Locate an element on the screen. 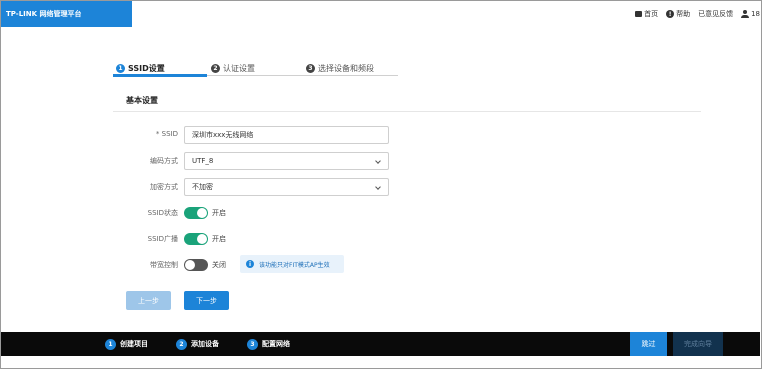 This screenshot has height=369, width=762. top-bar: TP-LINK 网络管理平台 首页 ! 帮助 已意见反馈 18 is located at coordinates (380, 14).